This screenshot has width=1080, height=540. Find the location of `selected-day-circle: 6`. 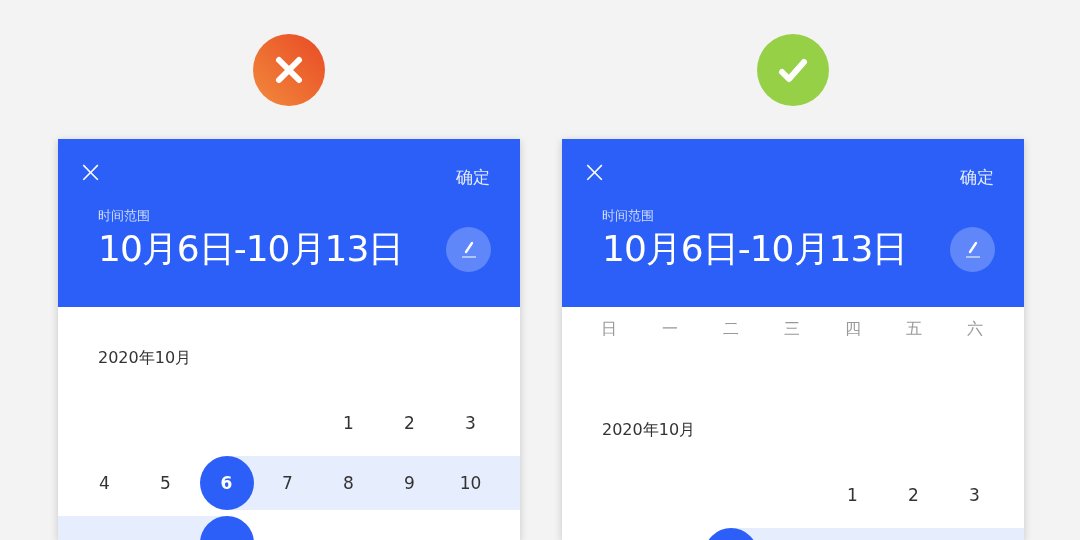

selected-day-circle: 6 is located at coordinates (226, 483).